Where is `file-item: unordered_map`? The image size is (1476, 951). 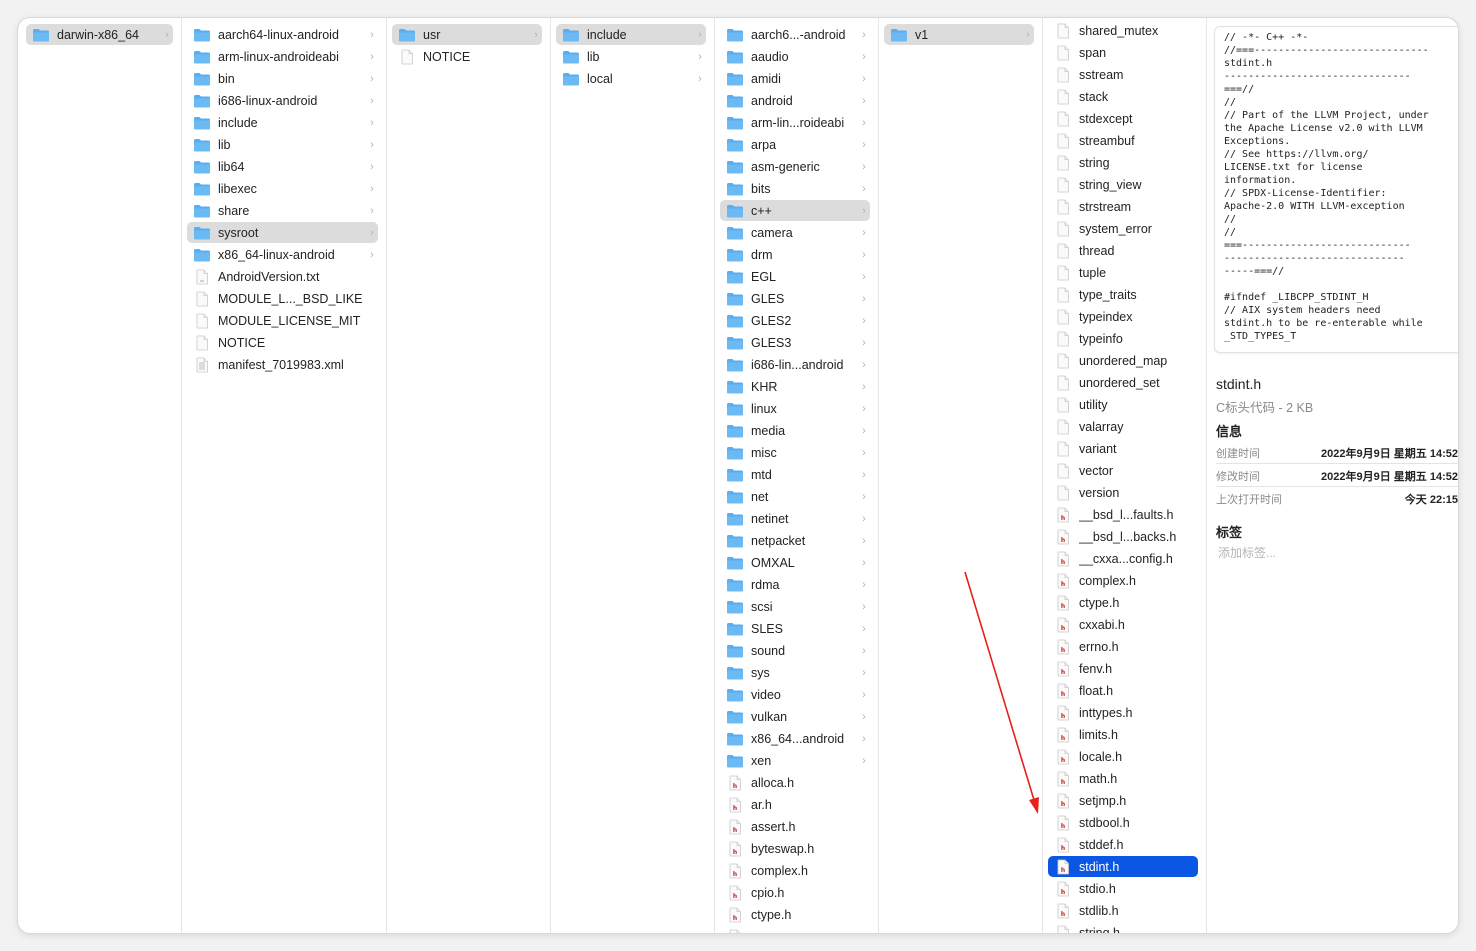 file-item: unordered_map is located at coordinates (1123, 360).